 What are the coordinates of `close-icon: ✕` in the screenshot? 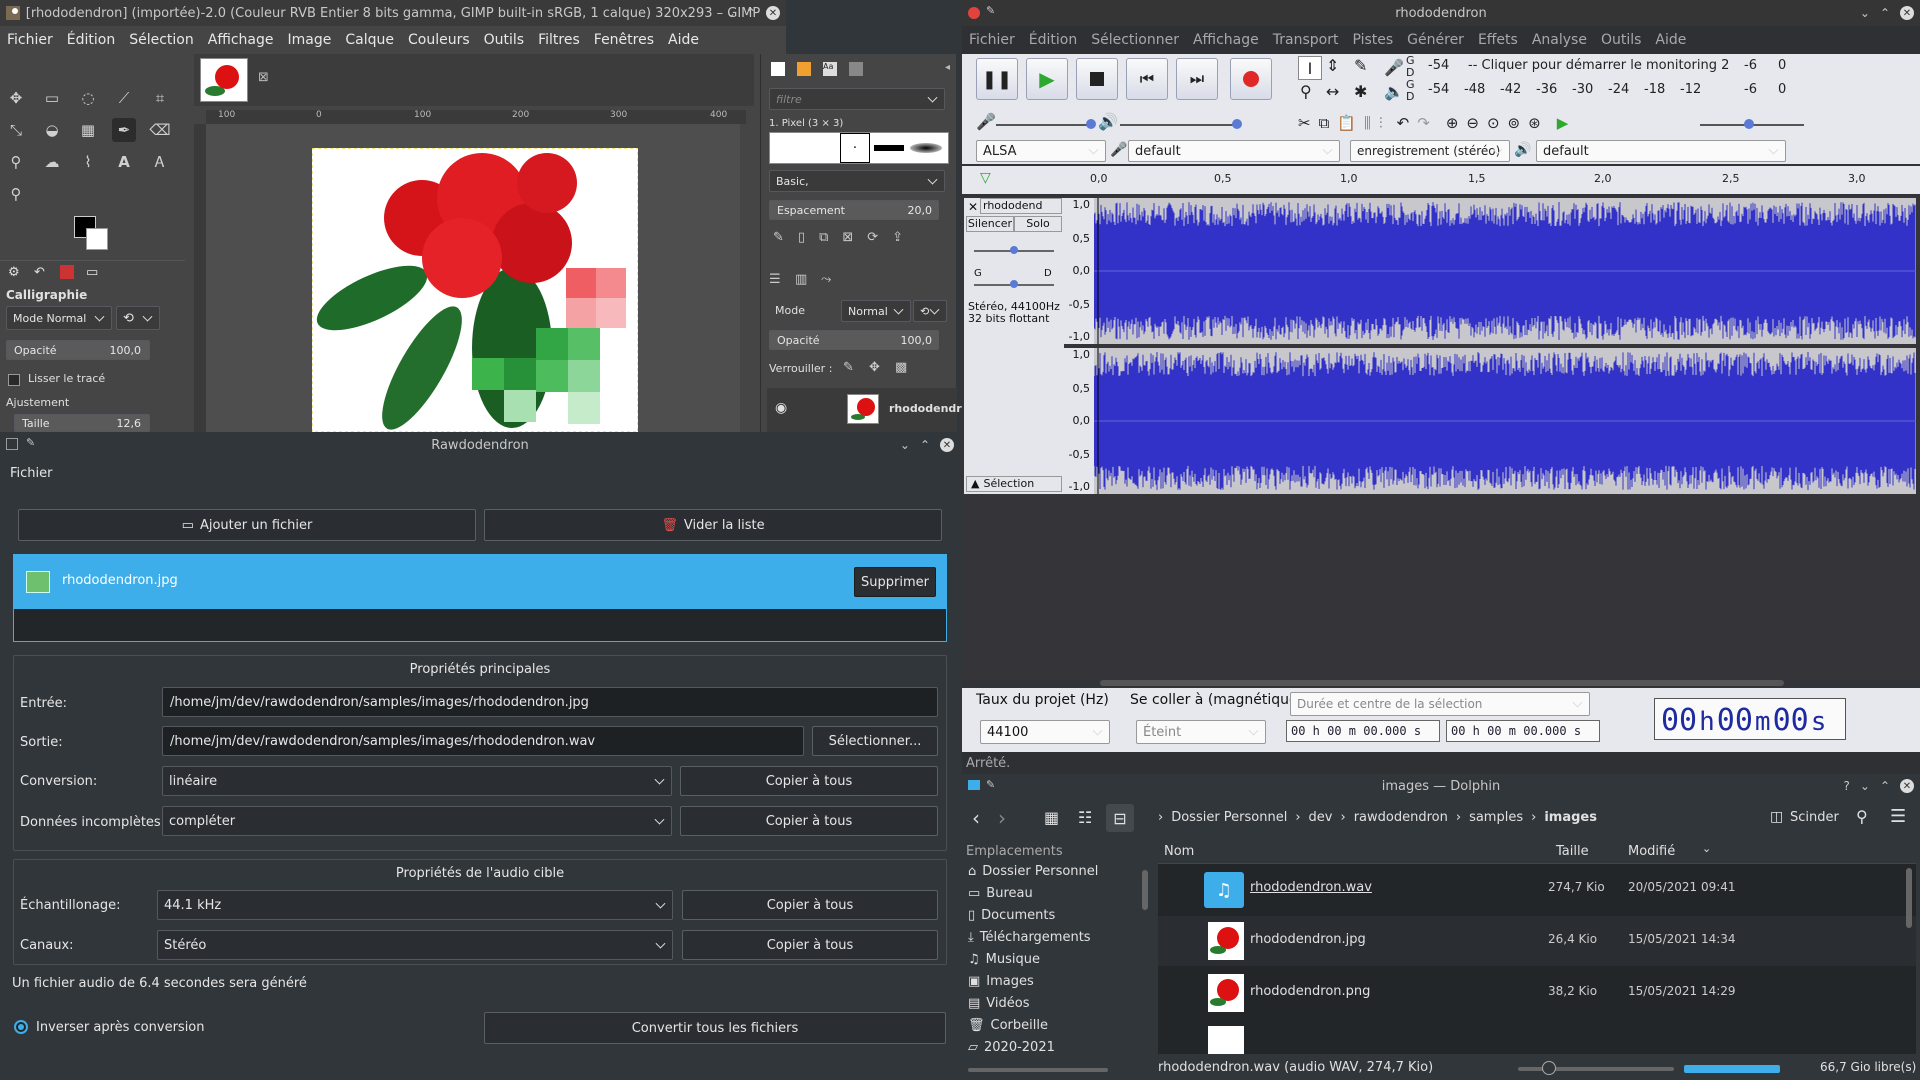 It's located at (1907, 786).